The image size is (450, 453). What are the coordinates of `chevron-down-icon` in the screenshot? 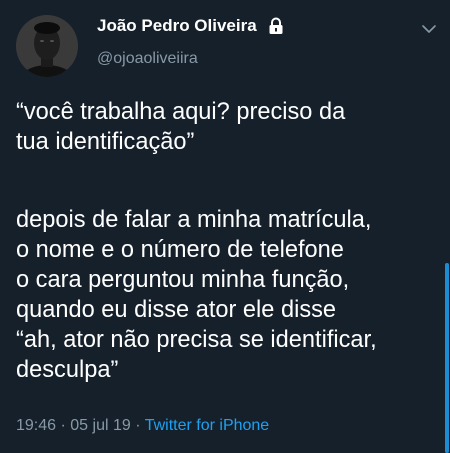 It's located at (429, 29).